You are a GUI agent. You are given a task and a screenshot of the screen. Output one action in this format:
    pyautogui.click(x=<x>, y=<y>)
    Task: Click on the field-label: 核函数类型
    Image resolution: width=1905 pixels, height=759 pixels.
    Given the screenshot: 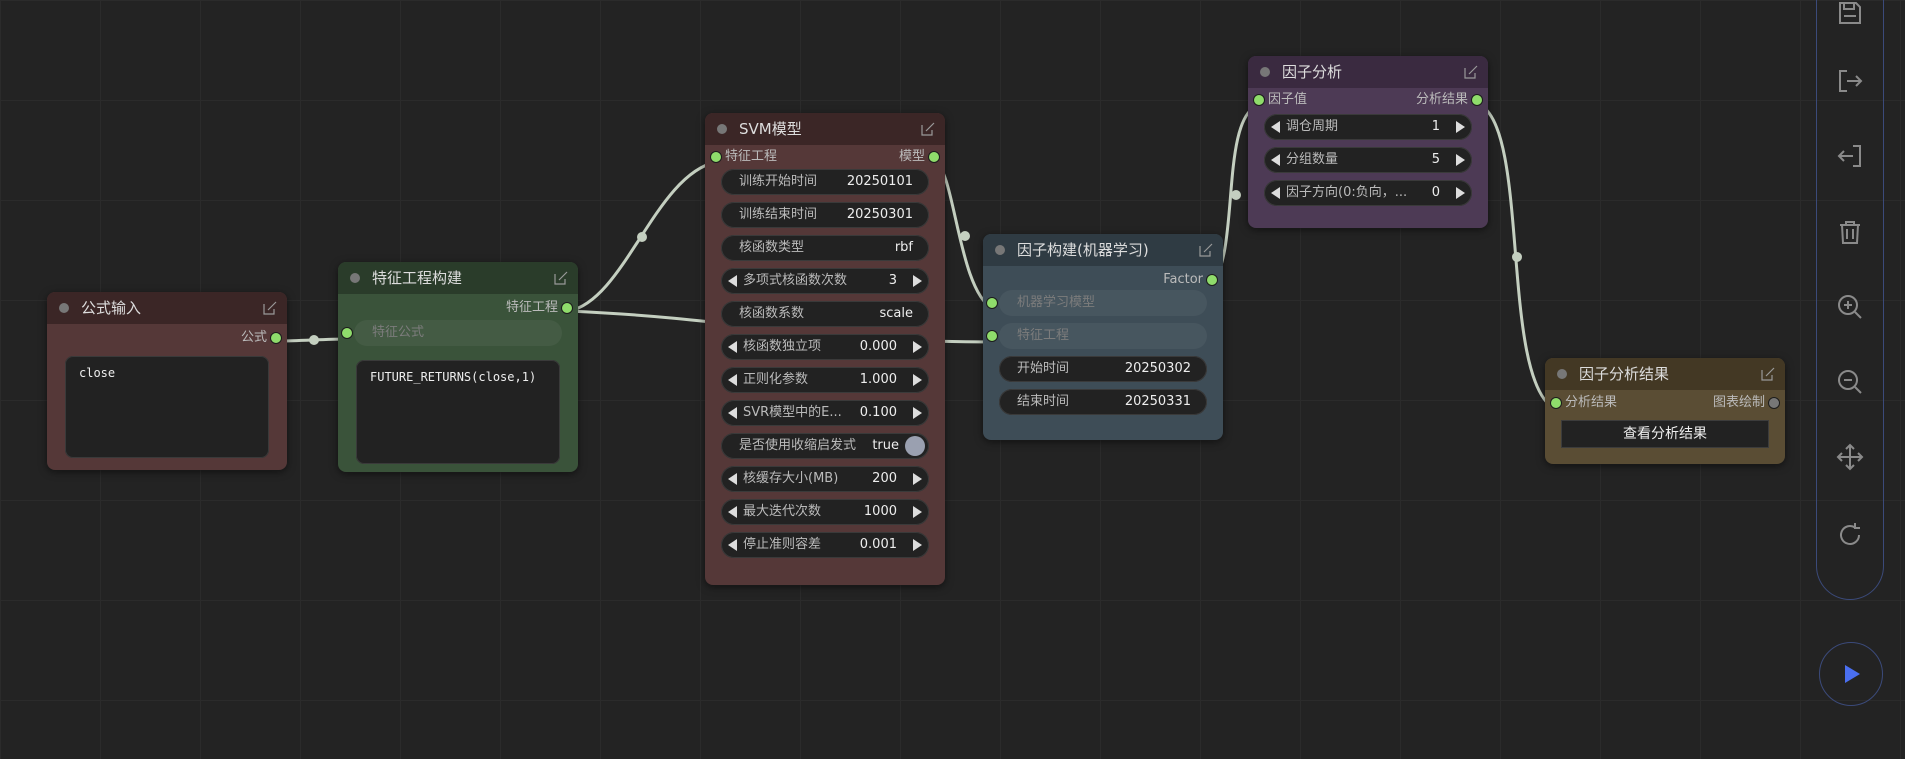 What is the action you would take?
    pyautogui.click(x=772, y=247)
    